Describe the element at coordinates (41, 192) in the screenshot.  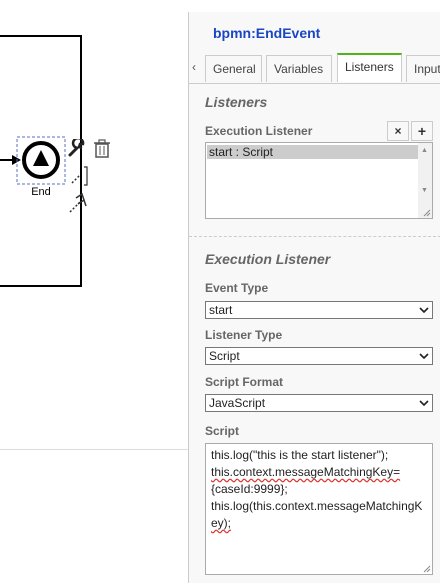
I see `end-event-label: End` at that location.